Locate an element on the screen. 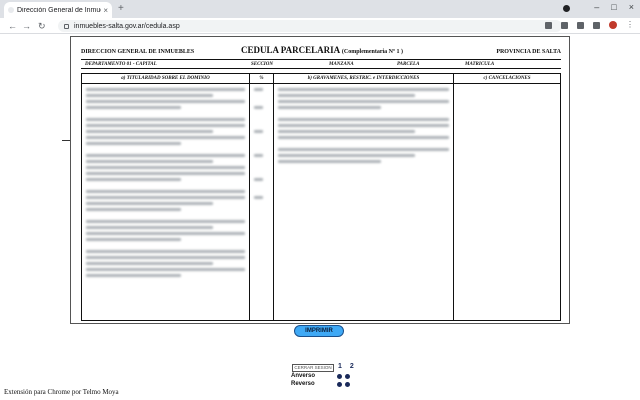 The image size is (640, 400). extensions-icon is located at coordinates (580, 25).